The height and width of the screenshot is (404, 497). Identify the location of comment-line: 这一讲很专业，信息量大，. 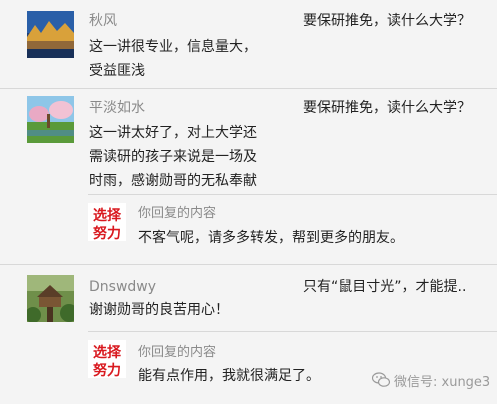
(173, 47).